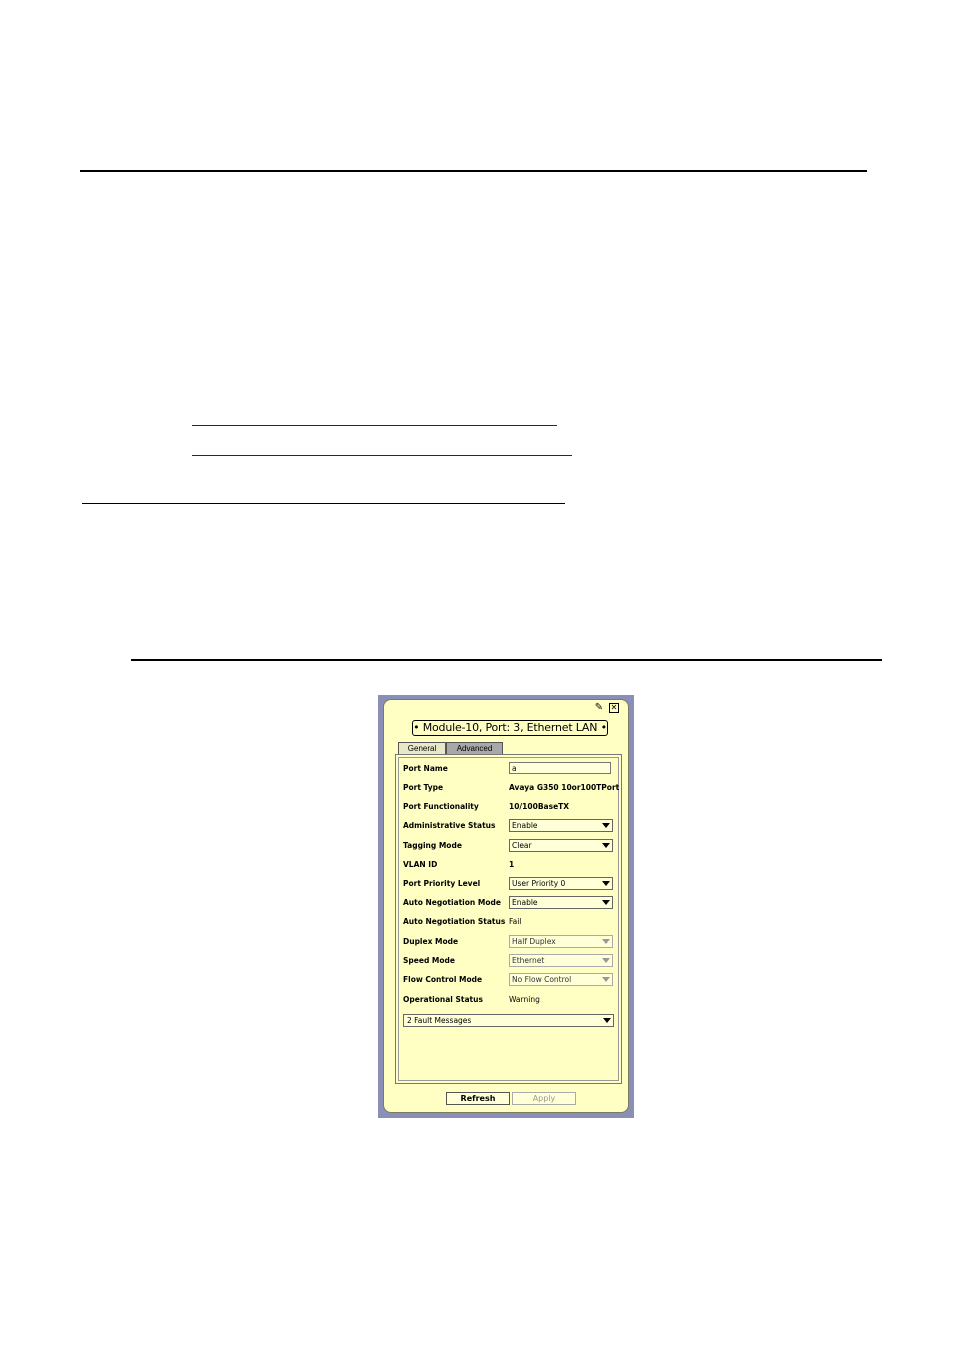  I want to click on port-name-input: a, so click(560, 768).